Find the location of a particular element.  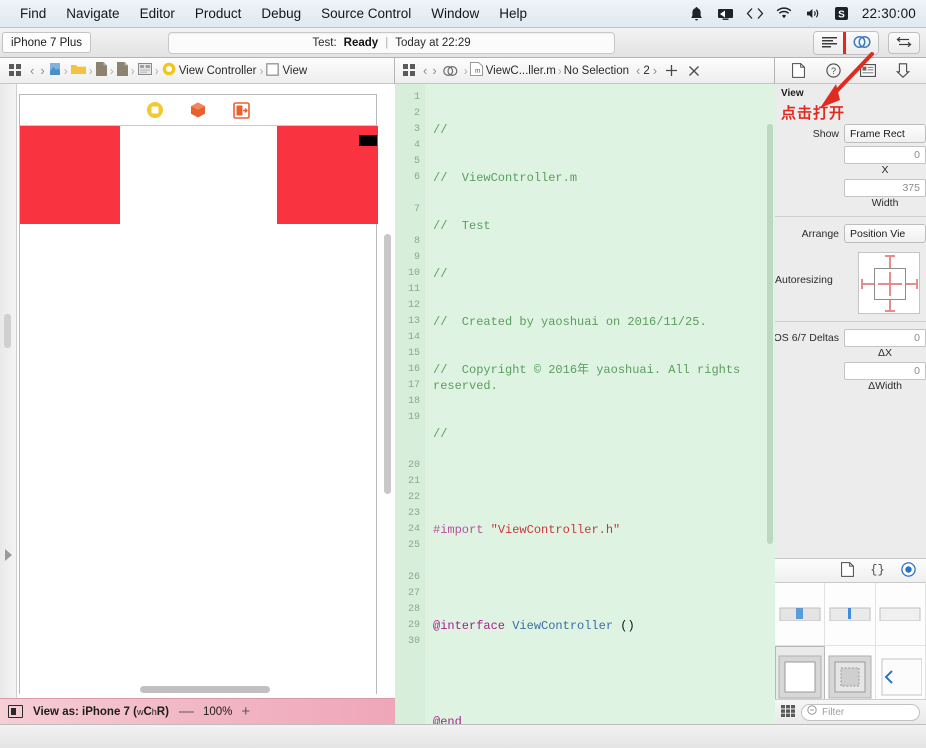

library-tab-bar: {} is located at coordinates (850, 571).